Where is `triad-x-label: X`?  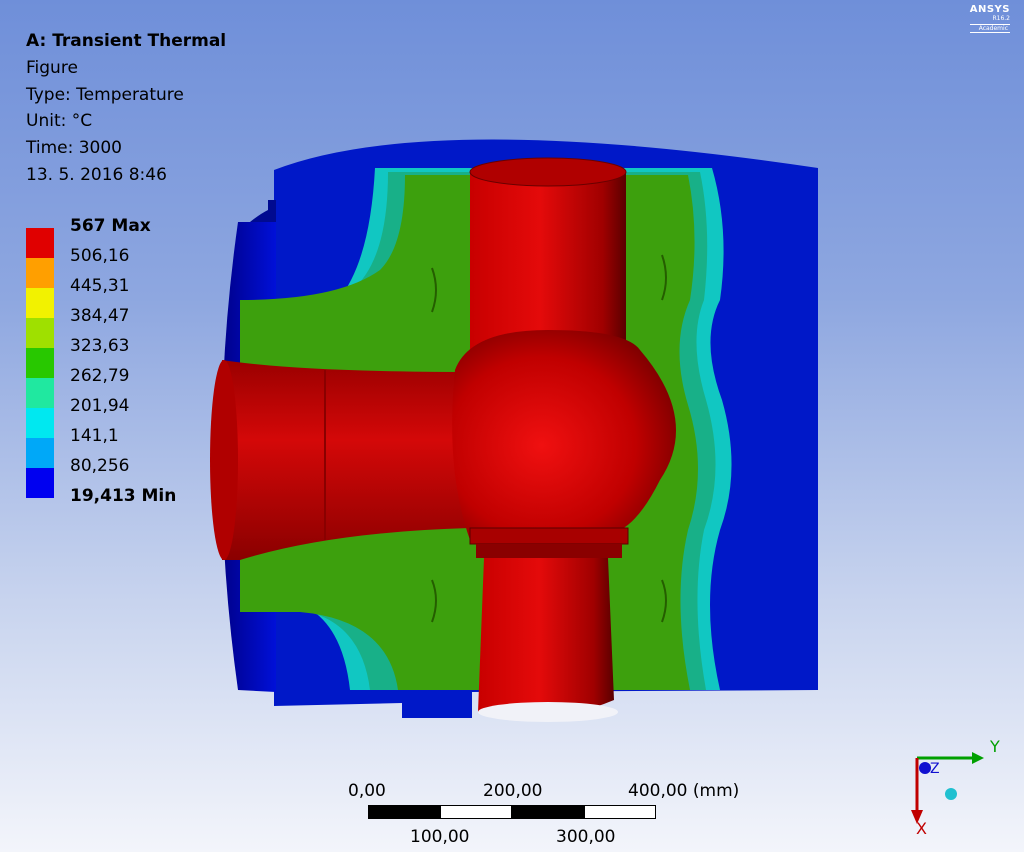
triad-x-label: X is located at coordinates (921, 828).